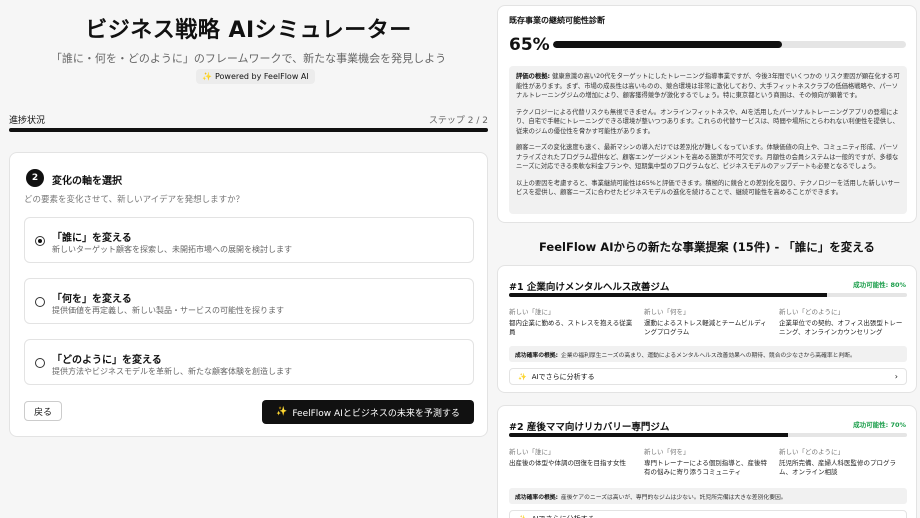 The width and height of the screenshot is (920, 518). I want to click on analyze-button: ✨ AIでさらに分析する, so click(708, 514).